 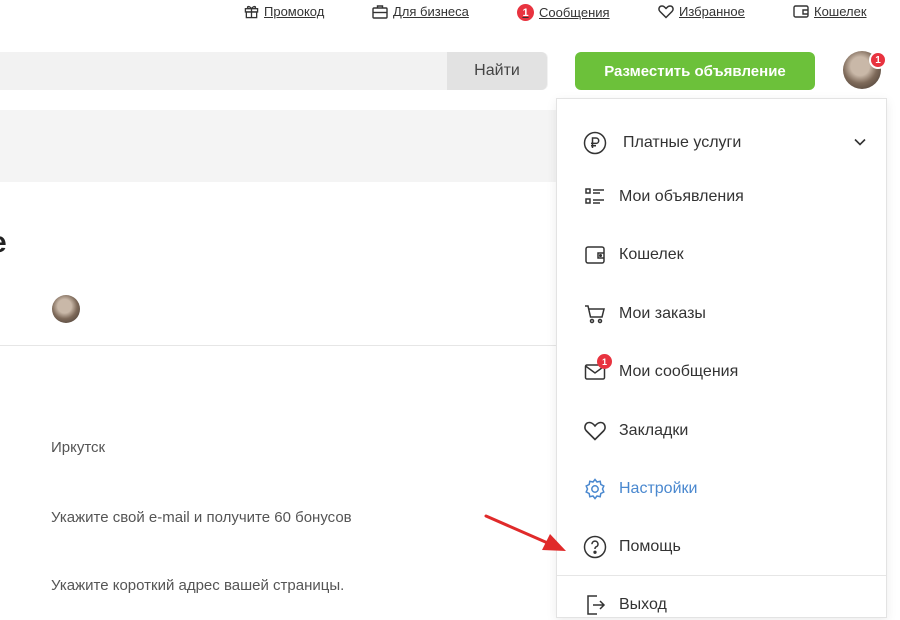 What do you see at coordinates (574, 12) in the screenshot?
I see `messages-link-label: Сообщения` at bounding box center [574, 12].